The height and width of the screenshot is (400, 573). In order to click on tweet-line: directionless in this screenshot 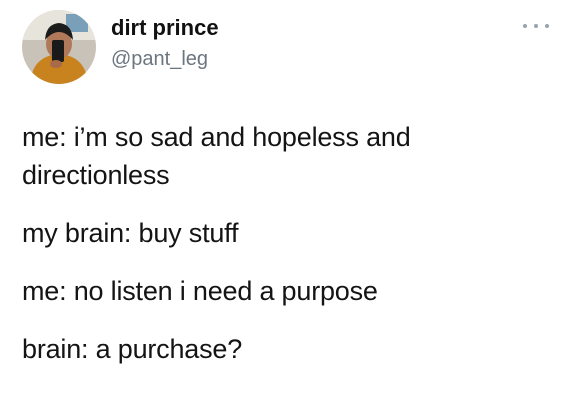, I will do `click(96, 175)`.